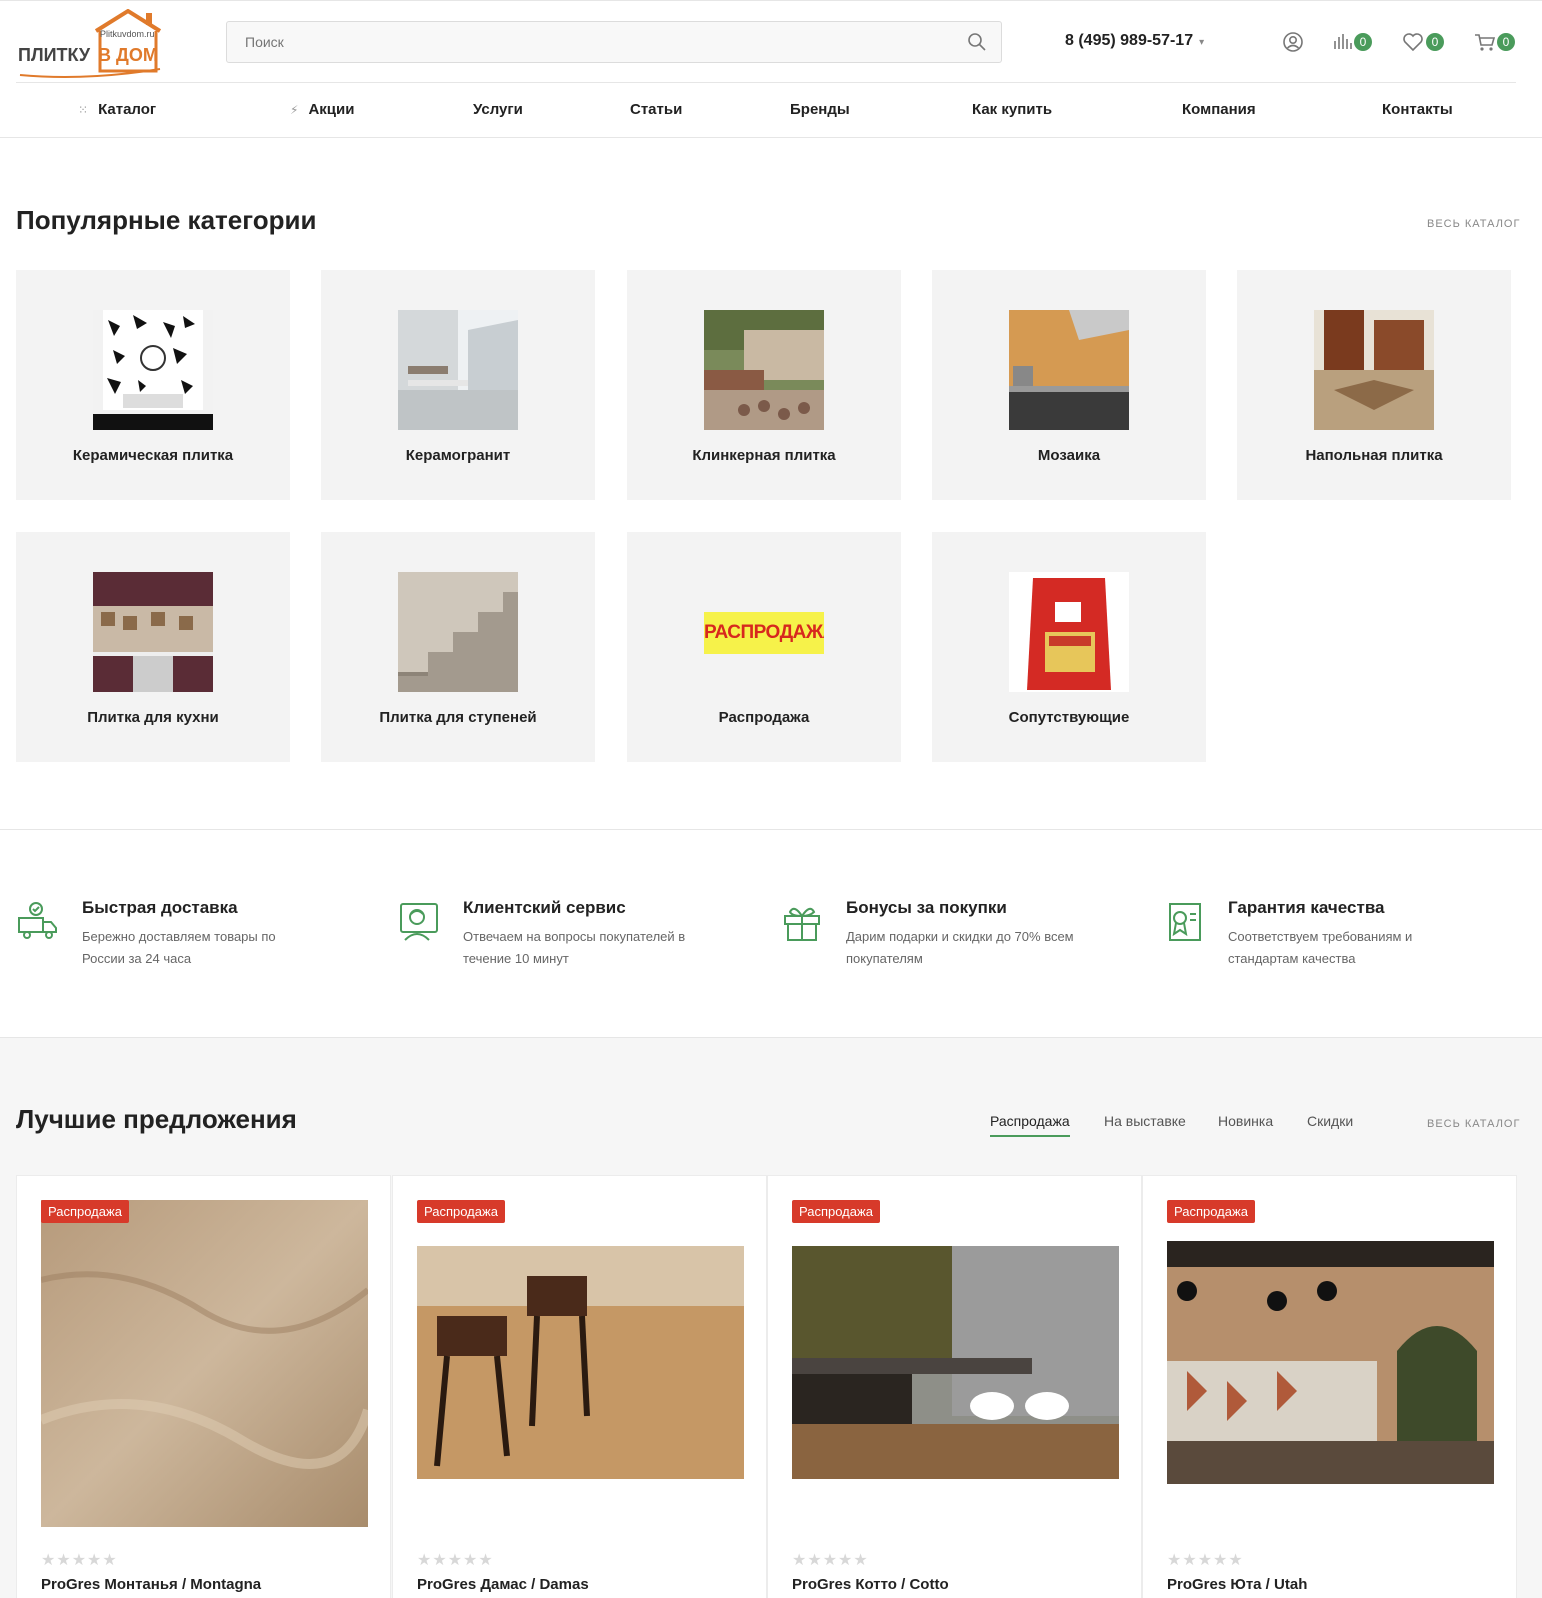 Image resolution: width=1542 pixels, height=1598 pixels. Describe the element at coordinates (1069, 455) in the screenshot. I see `category-label: Мозаика` at that location.